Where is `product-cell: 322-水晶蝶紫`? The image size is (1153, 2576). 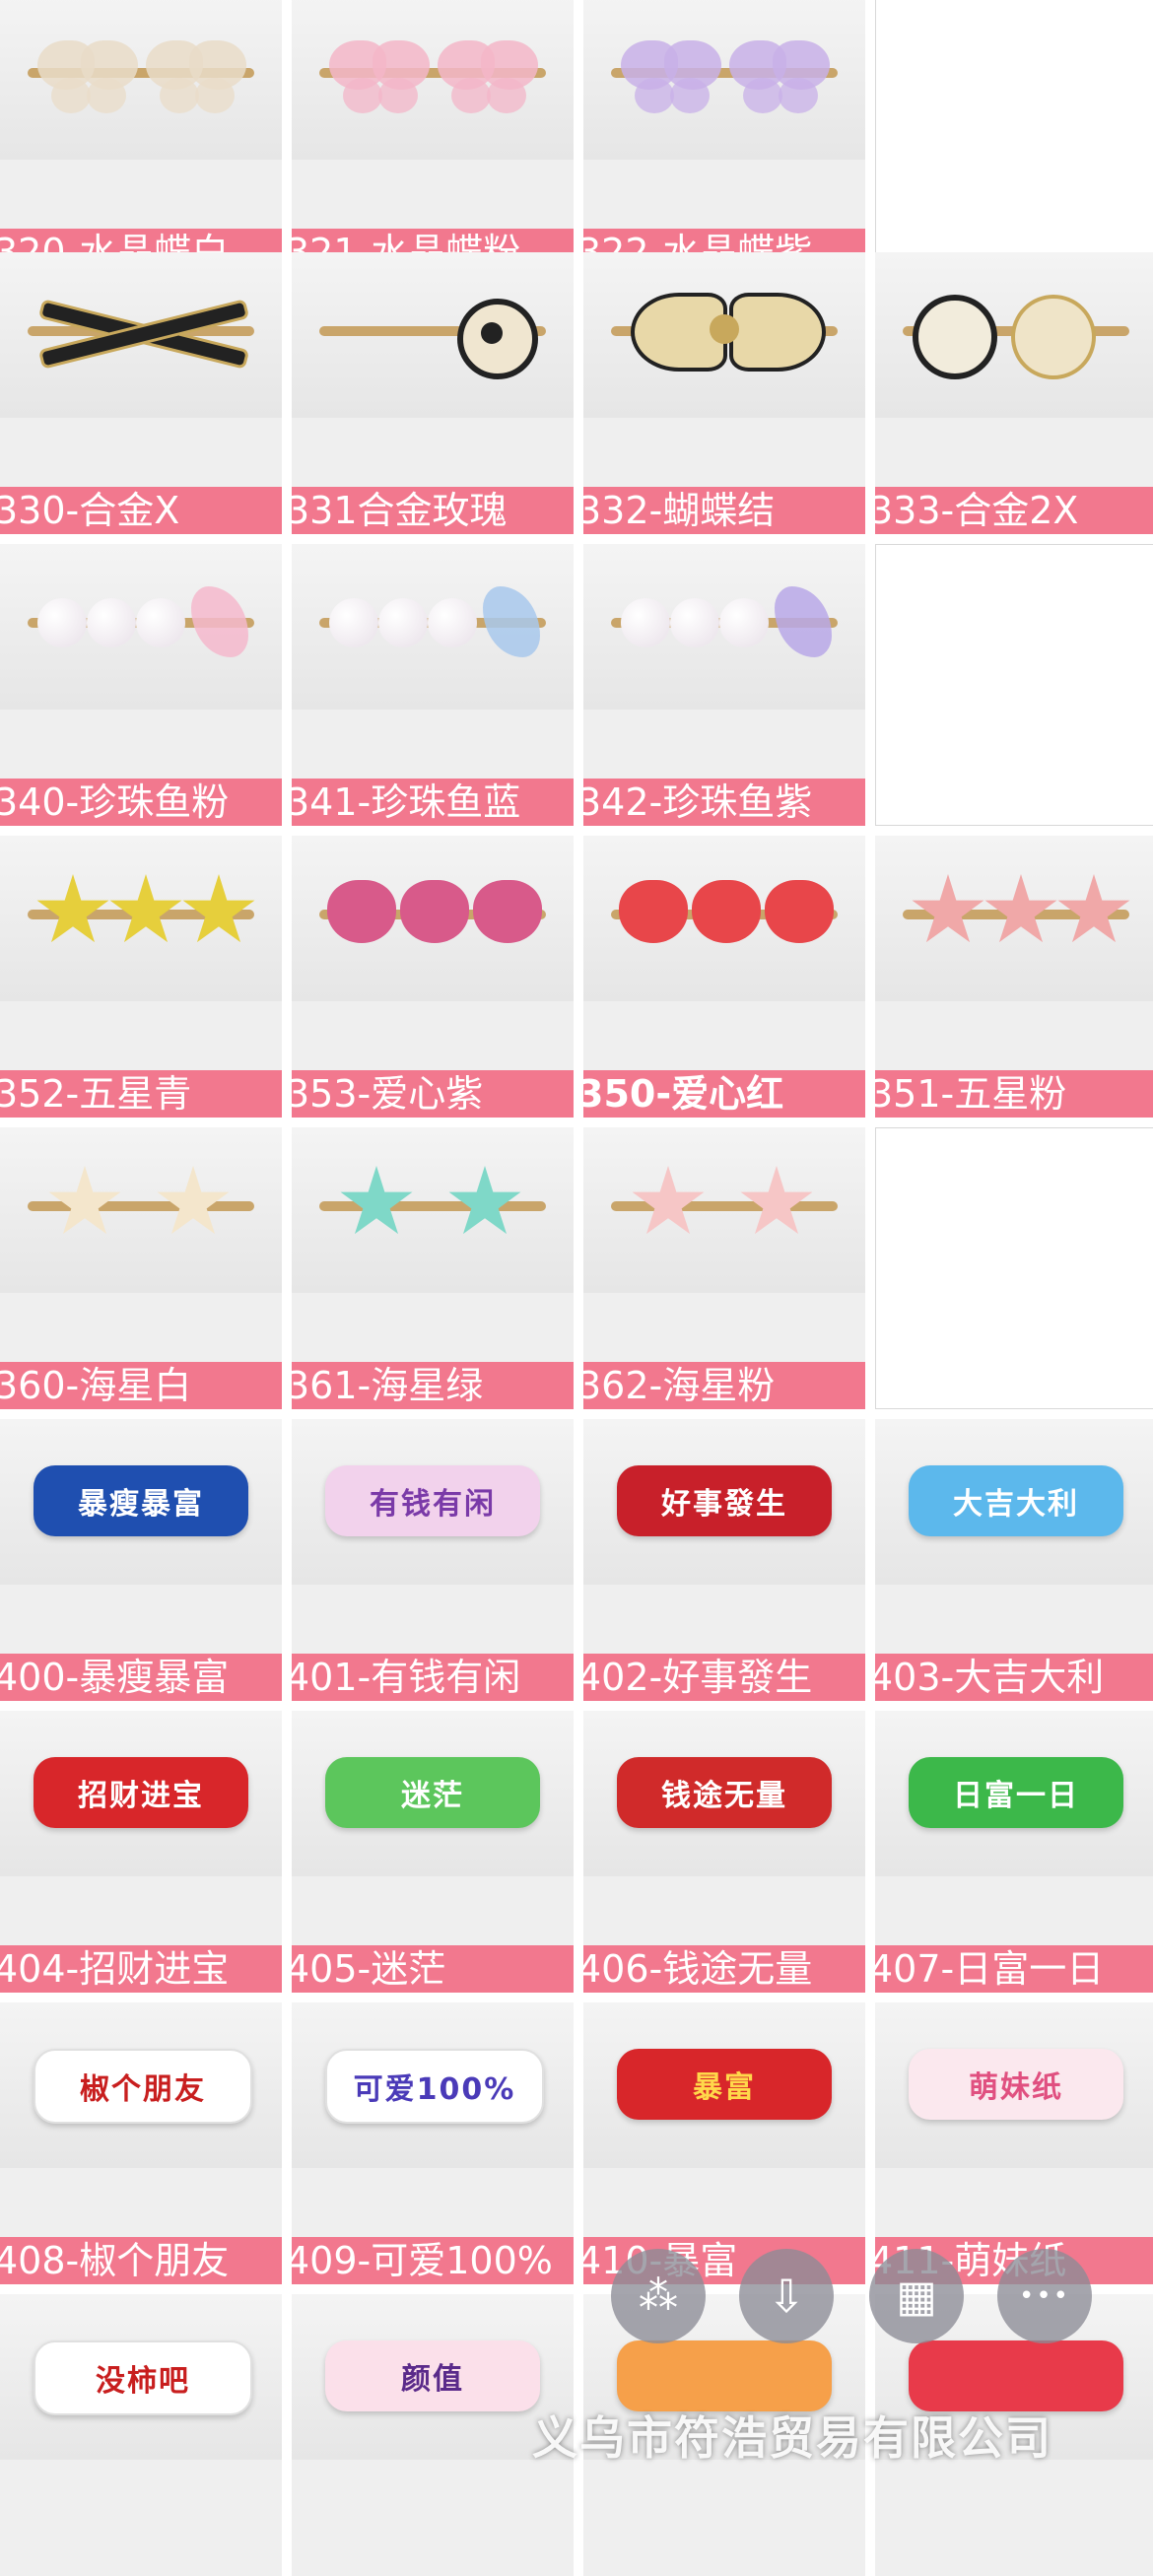 product-cell: 322-水晶蝶紫 is located at coordinates (724, 138).